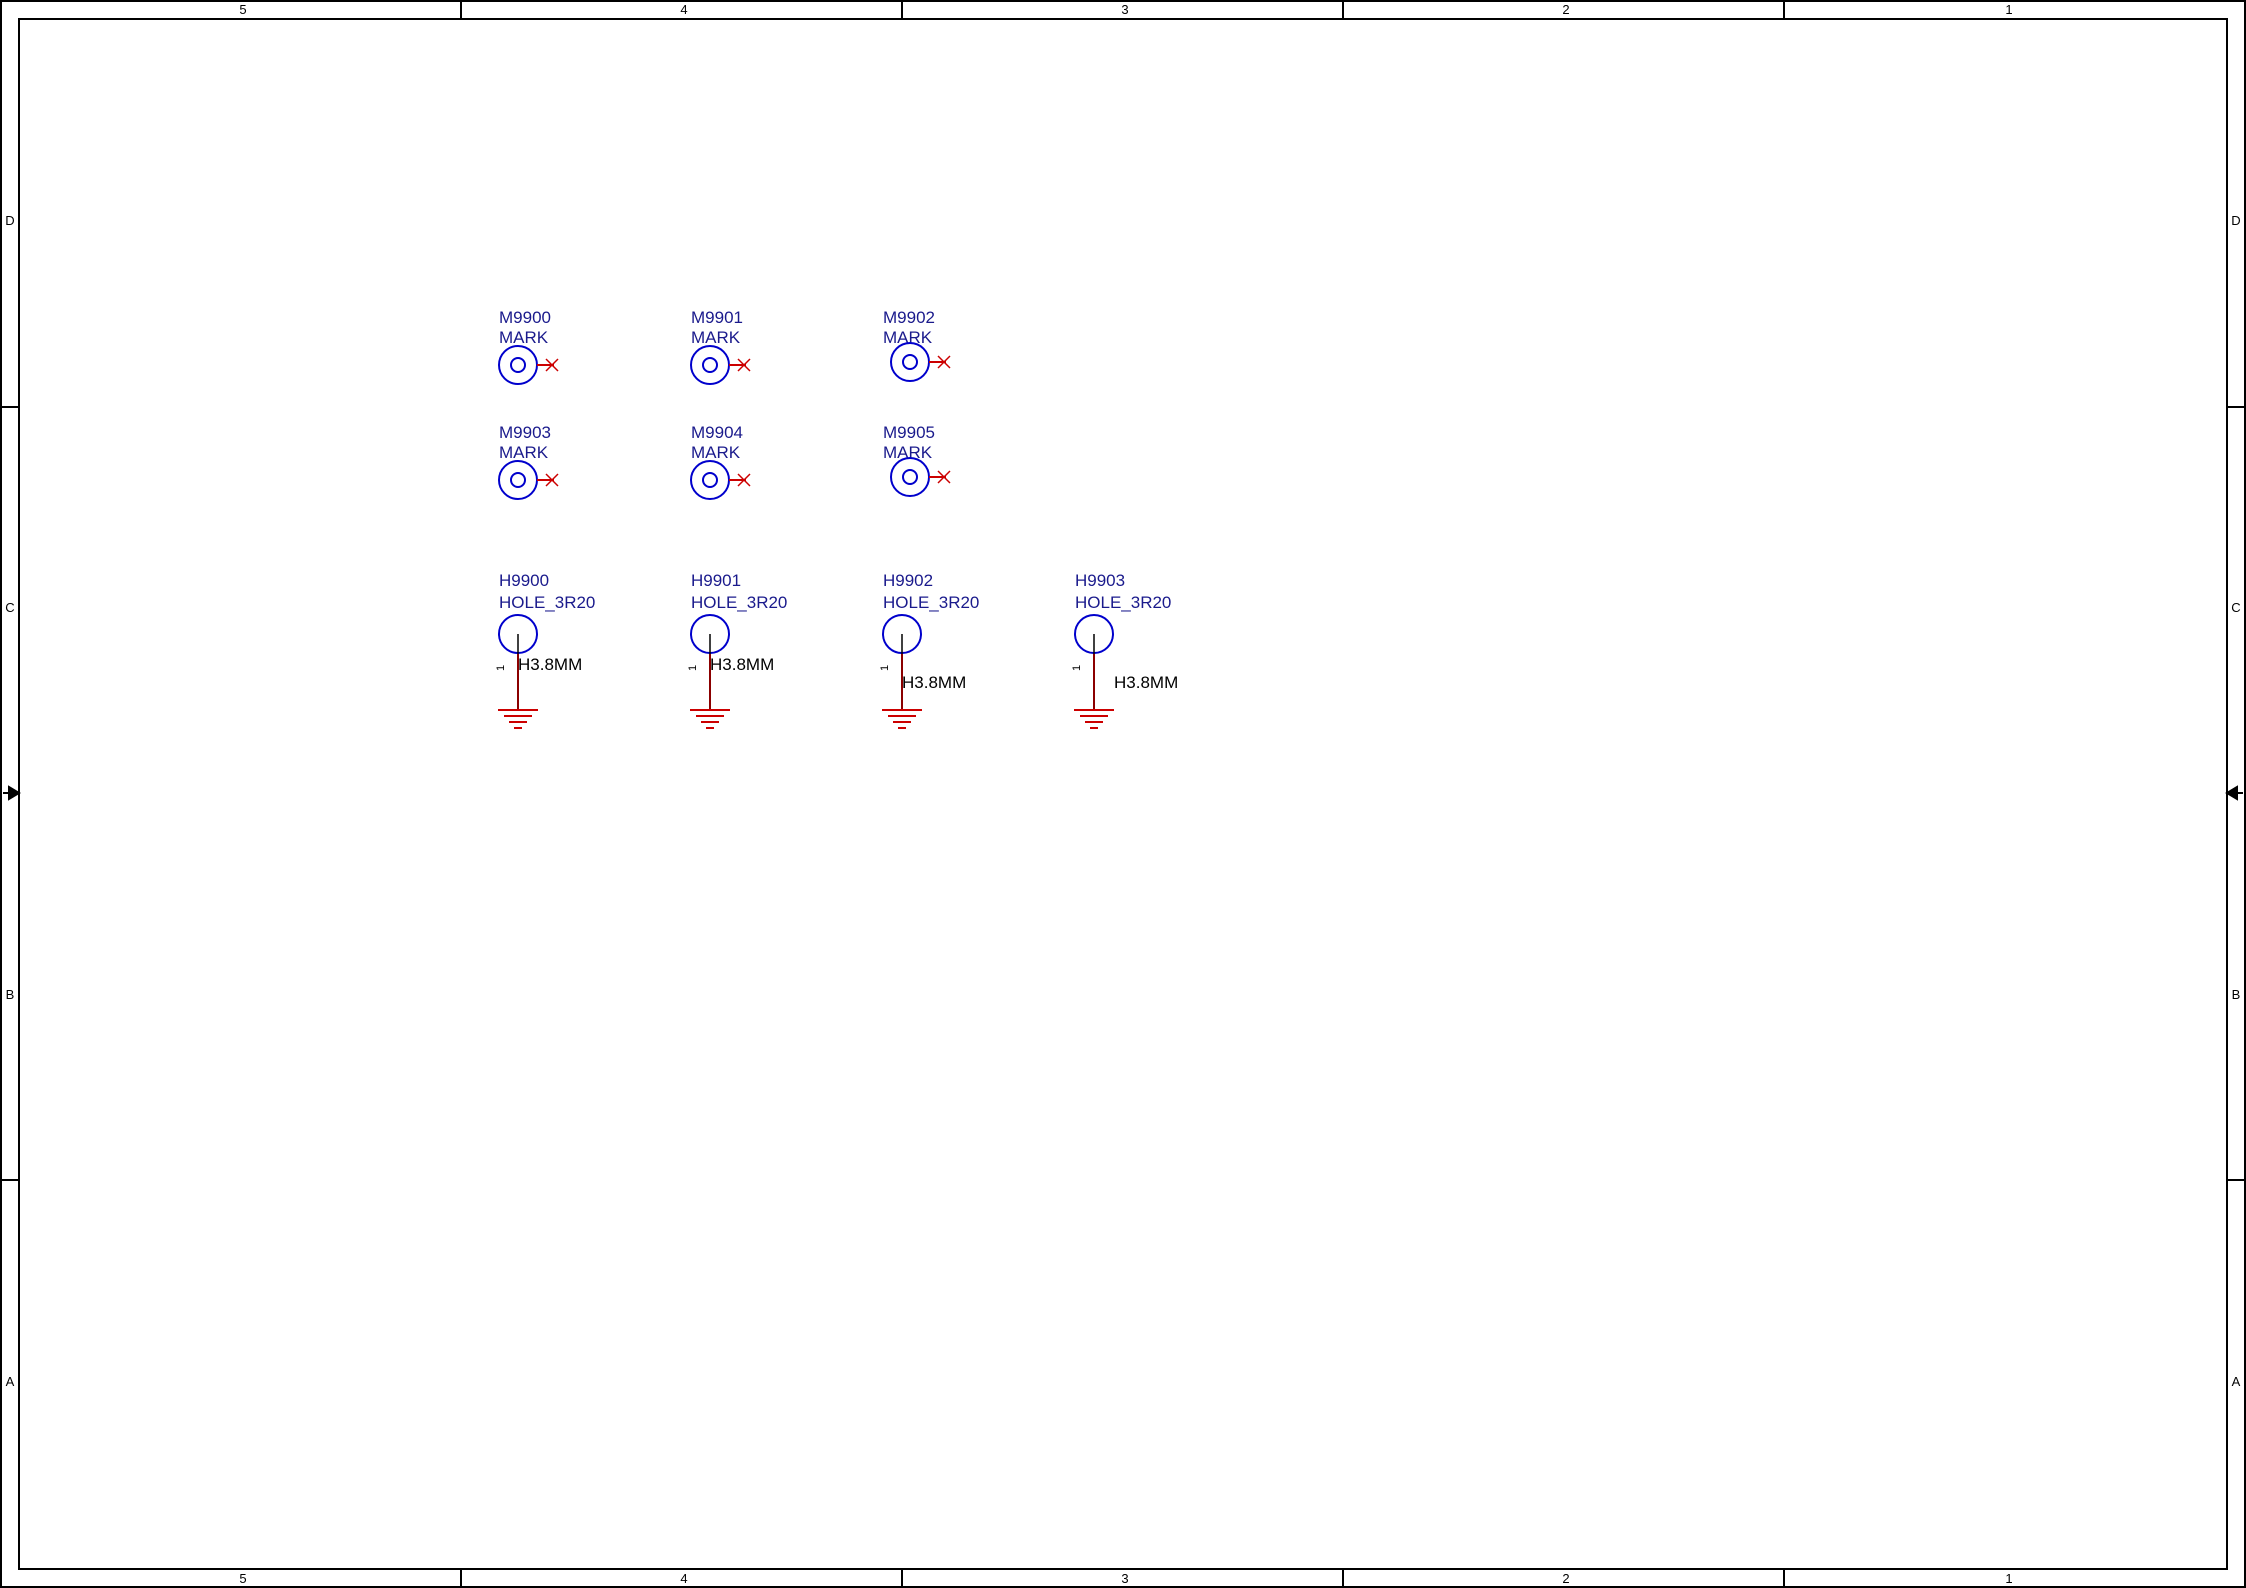 Image resolution: width=2246 pixels, height=1588 pixels. Describe the element at coordinates (524, 580) in the screenshot. I see `hole-refdes: H9900` at that location.